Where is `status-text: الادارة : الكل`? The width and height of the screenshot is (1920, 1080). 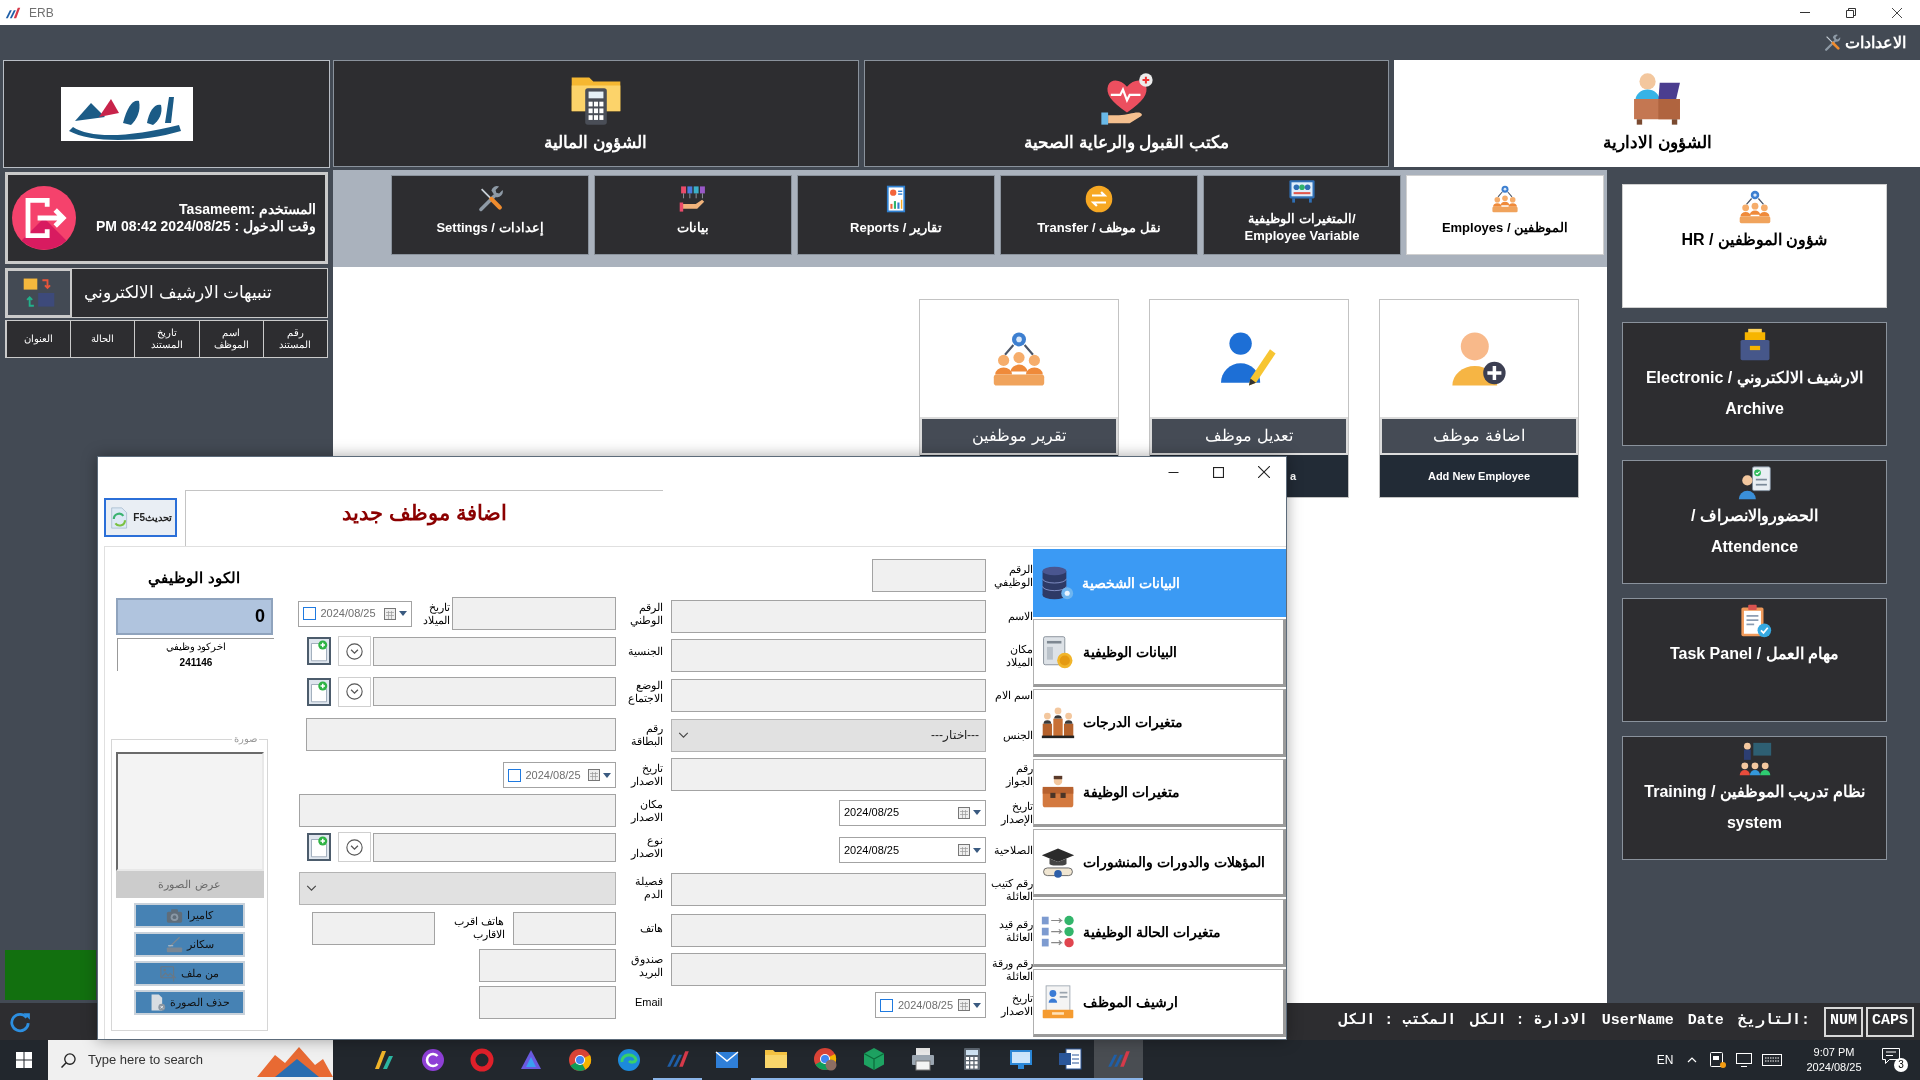 status-text: الادارة : الكل is located at coordinates (1529, 1021).